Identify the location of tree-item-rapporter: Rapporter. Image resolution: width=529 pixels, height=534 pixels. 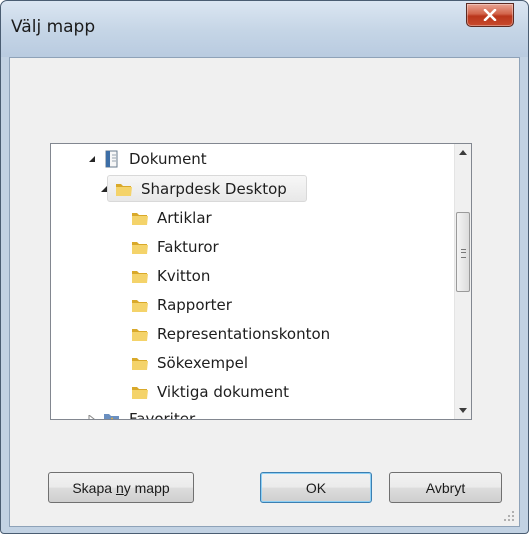
(181, 305).